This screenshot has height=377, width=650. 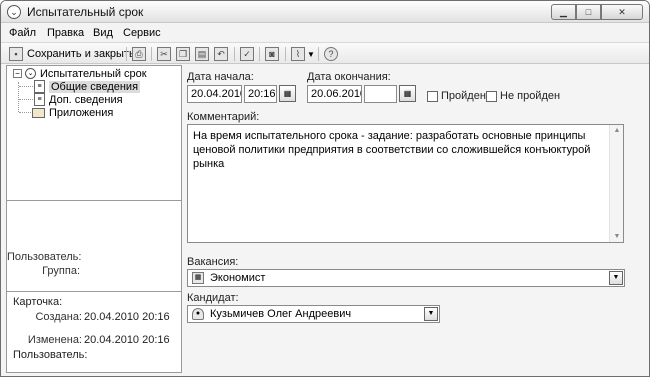 I want to click on collapse-icon: −, so click(x=17, y=73).